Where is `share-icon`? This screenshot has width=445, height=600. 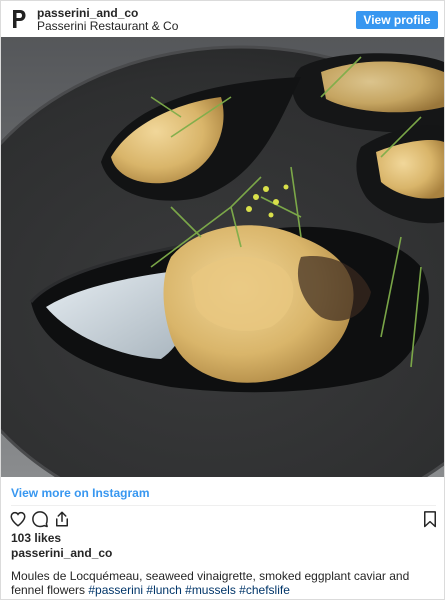
share-icon is located at coordinates (62, 519).